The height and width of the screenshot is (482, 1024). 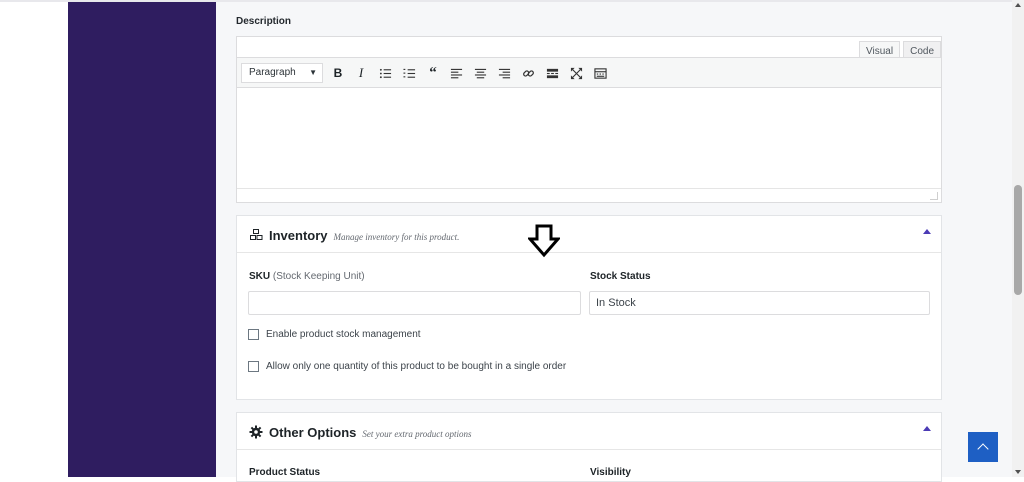 What do you see at coordinates (456, 73) in the screenshot?
I see `align-left-icon` at bounding box center [456, 73].